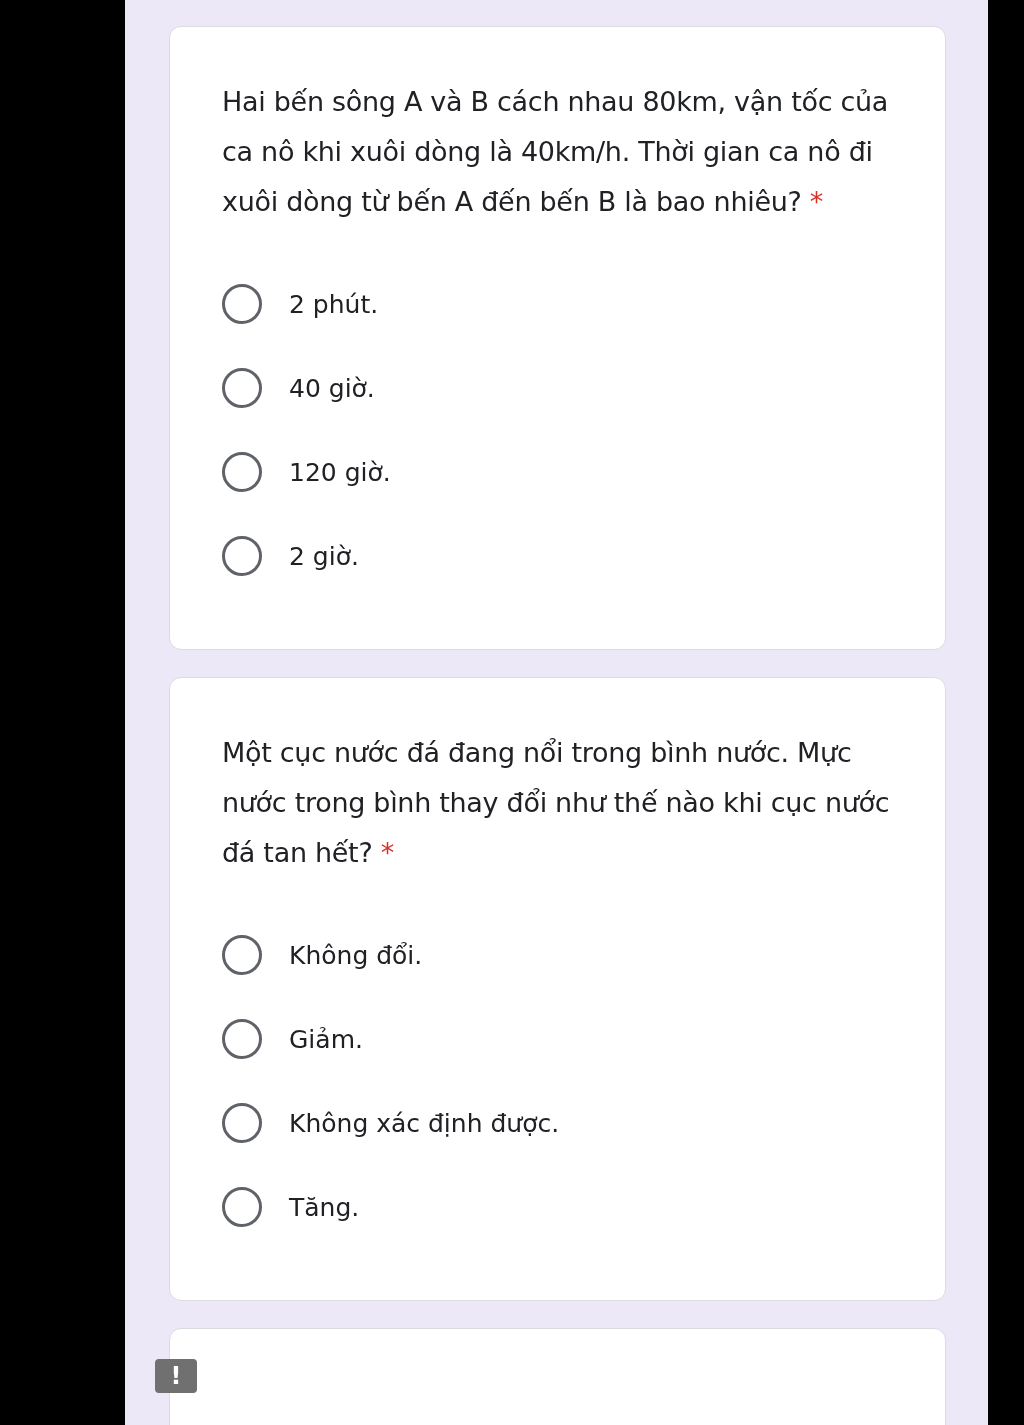 This screenshot has height=1425, width=1024. What do you see at coordinates (334, 304) in the screenshot?
I see `option-label: 2 phút.` at bounding box center [334, 304].